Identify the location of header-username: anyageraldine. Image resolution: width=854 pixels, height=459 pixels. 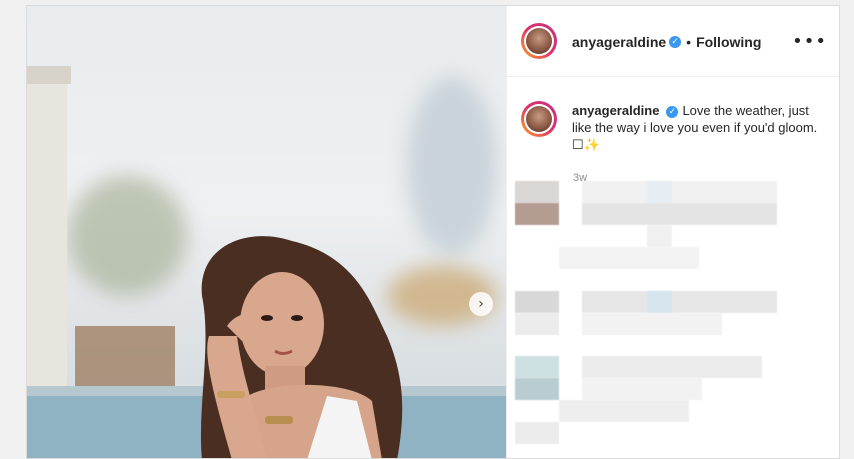
(619, 42).